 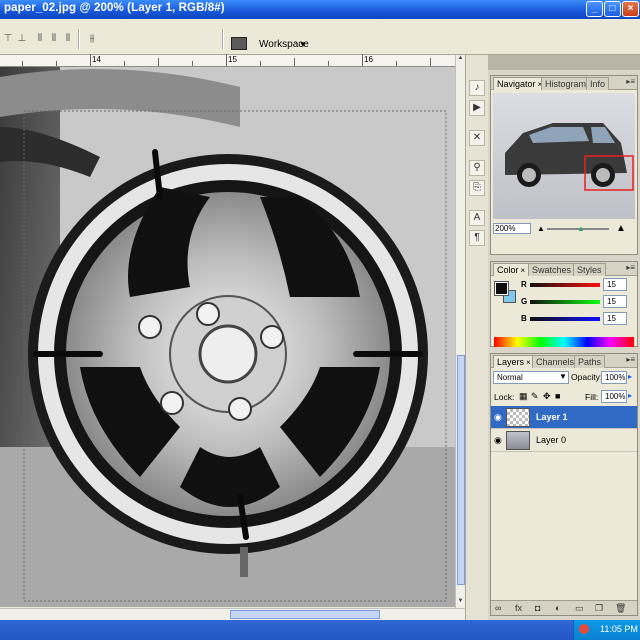 I want to click on tab-color: Color ×, so click(x=511, y=269).